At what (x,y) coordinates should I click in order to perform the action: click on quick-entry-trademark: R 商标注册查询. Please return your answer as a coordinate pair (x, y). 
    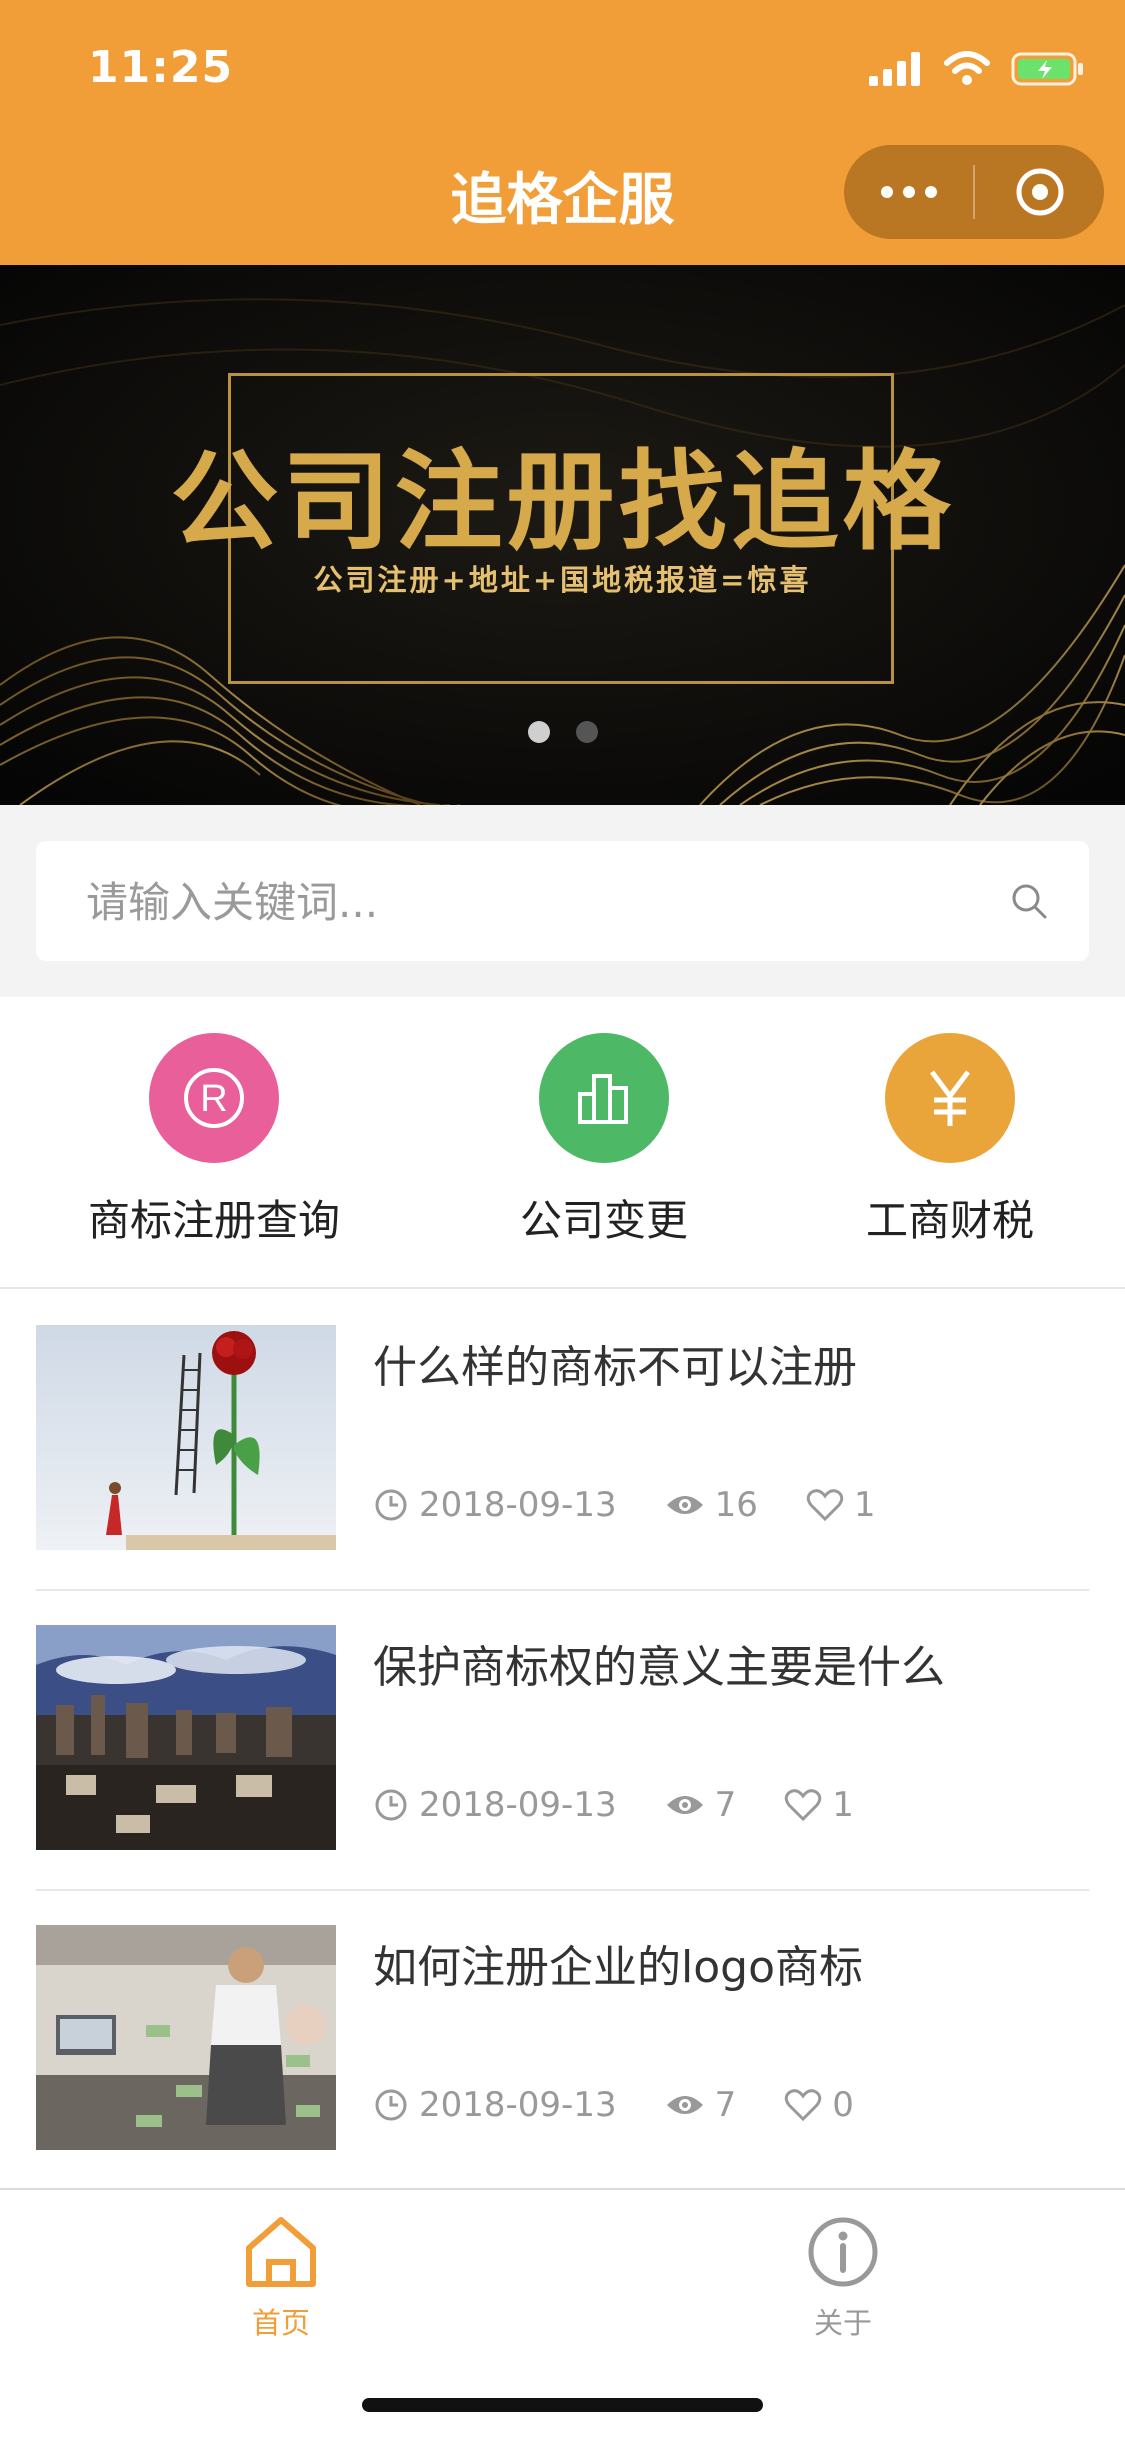
    Looking at the image, I should click on (214, 1140).